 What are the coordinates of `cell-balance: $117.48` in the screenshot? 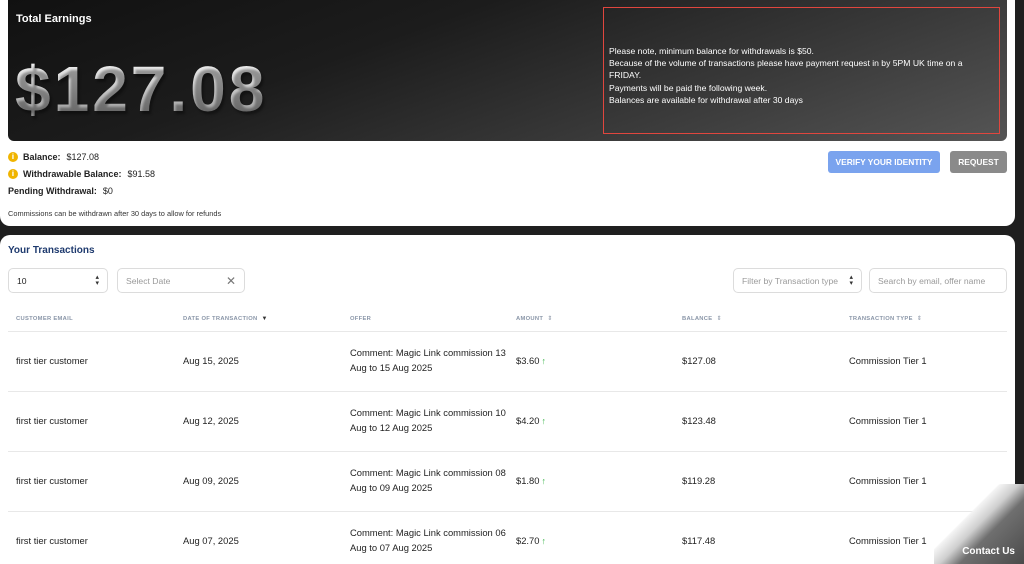 It's located at (757, 537).